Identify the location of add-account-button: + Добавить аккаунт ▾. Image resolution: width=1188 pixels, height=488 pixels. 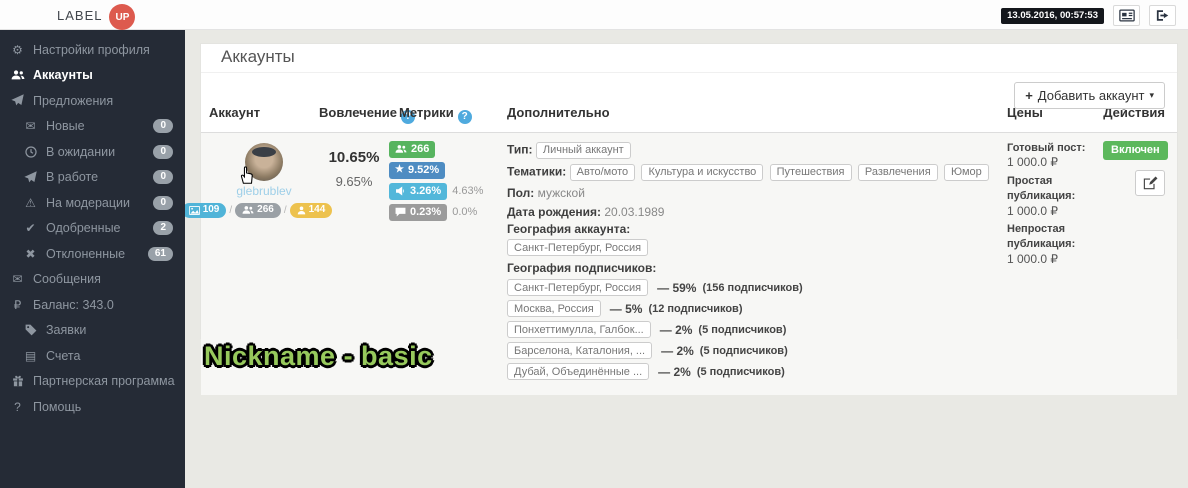
(1089, 95).